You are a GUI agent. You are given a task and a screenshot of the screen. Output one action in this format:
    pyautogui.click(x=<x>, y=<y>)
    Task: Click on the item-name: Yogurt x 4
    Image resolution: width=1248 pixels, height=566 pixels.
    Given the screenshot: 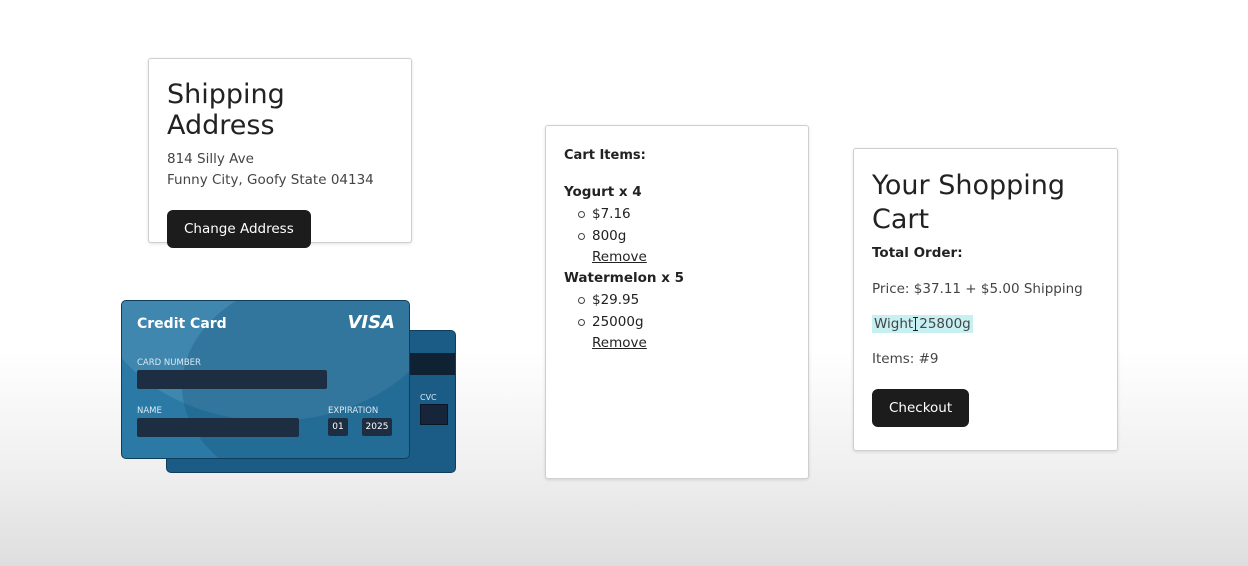 What is the action you would take?
    pyautogui.click(x=603, y=192)
    